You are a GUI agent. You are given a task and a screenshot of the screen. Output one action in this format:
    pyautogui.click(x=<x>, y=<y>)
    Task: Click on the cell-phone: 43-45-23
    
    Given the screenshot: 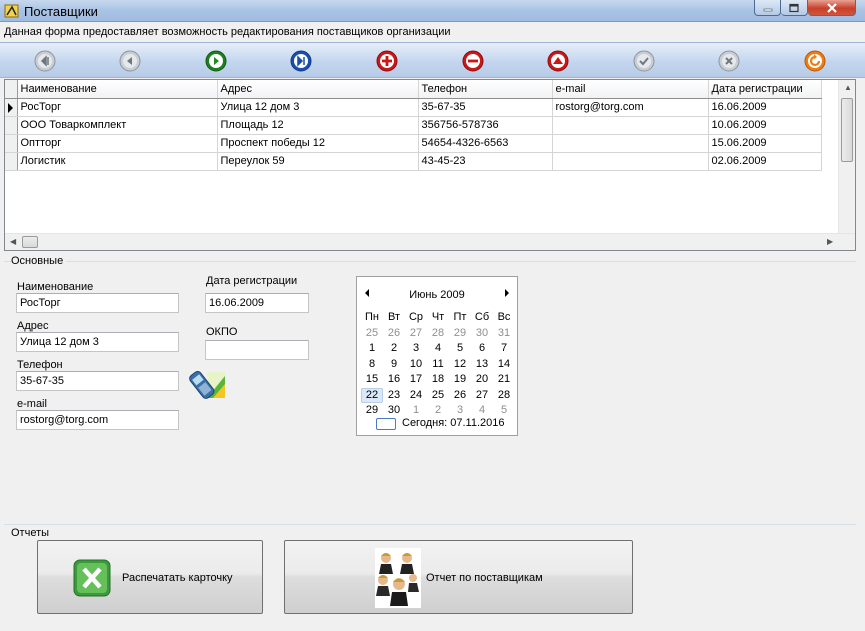 What is the action you would take?
    pyautogui.click(x=485, y=161)
    